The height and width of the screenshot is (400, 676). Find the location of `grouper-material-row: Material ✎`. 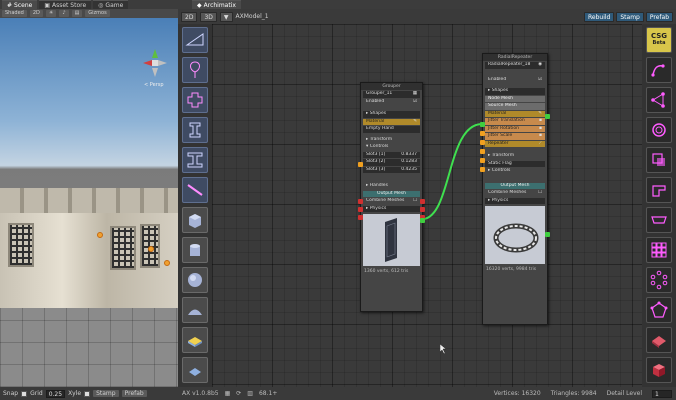

grouper-material-row: Material ✎ is located at coordinates (391, 121).